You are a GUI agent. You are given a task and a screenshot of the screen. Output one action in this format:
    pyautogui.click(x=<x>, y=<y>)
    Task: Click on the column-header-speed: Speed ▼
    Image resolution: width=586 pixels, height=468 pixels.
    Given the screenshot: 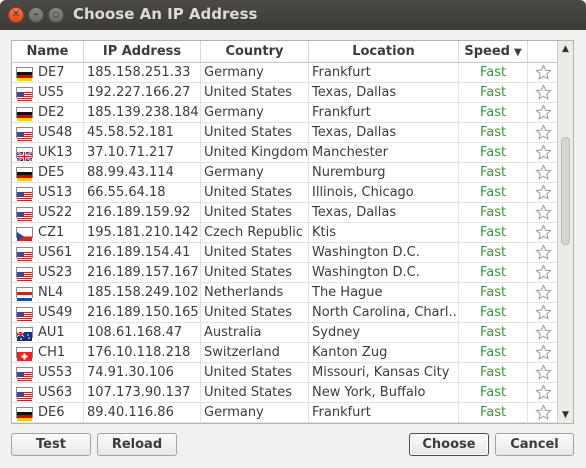 What is the action you would take?
    pyautogui.click(x=493, y=51)
    